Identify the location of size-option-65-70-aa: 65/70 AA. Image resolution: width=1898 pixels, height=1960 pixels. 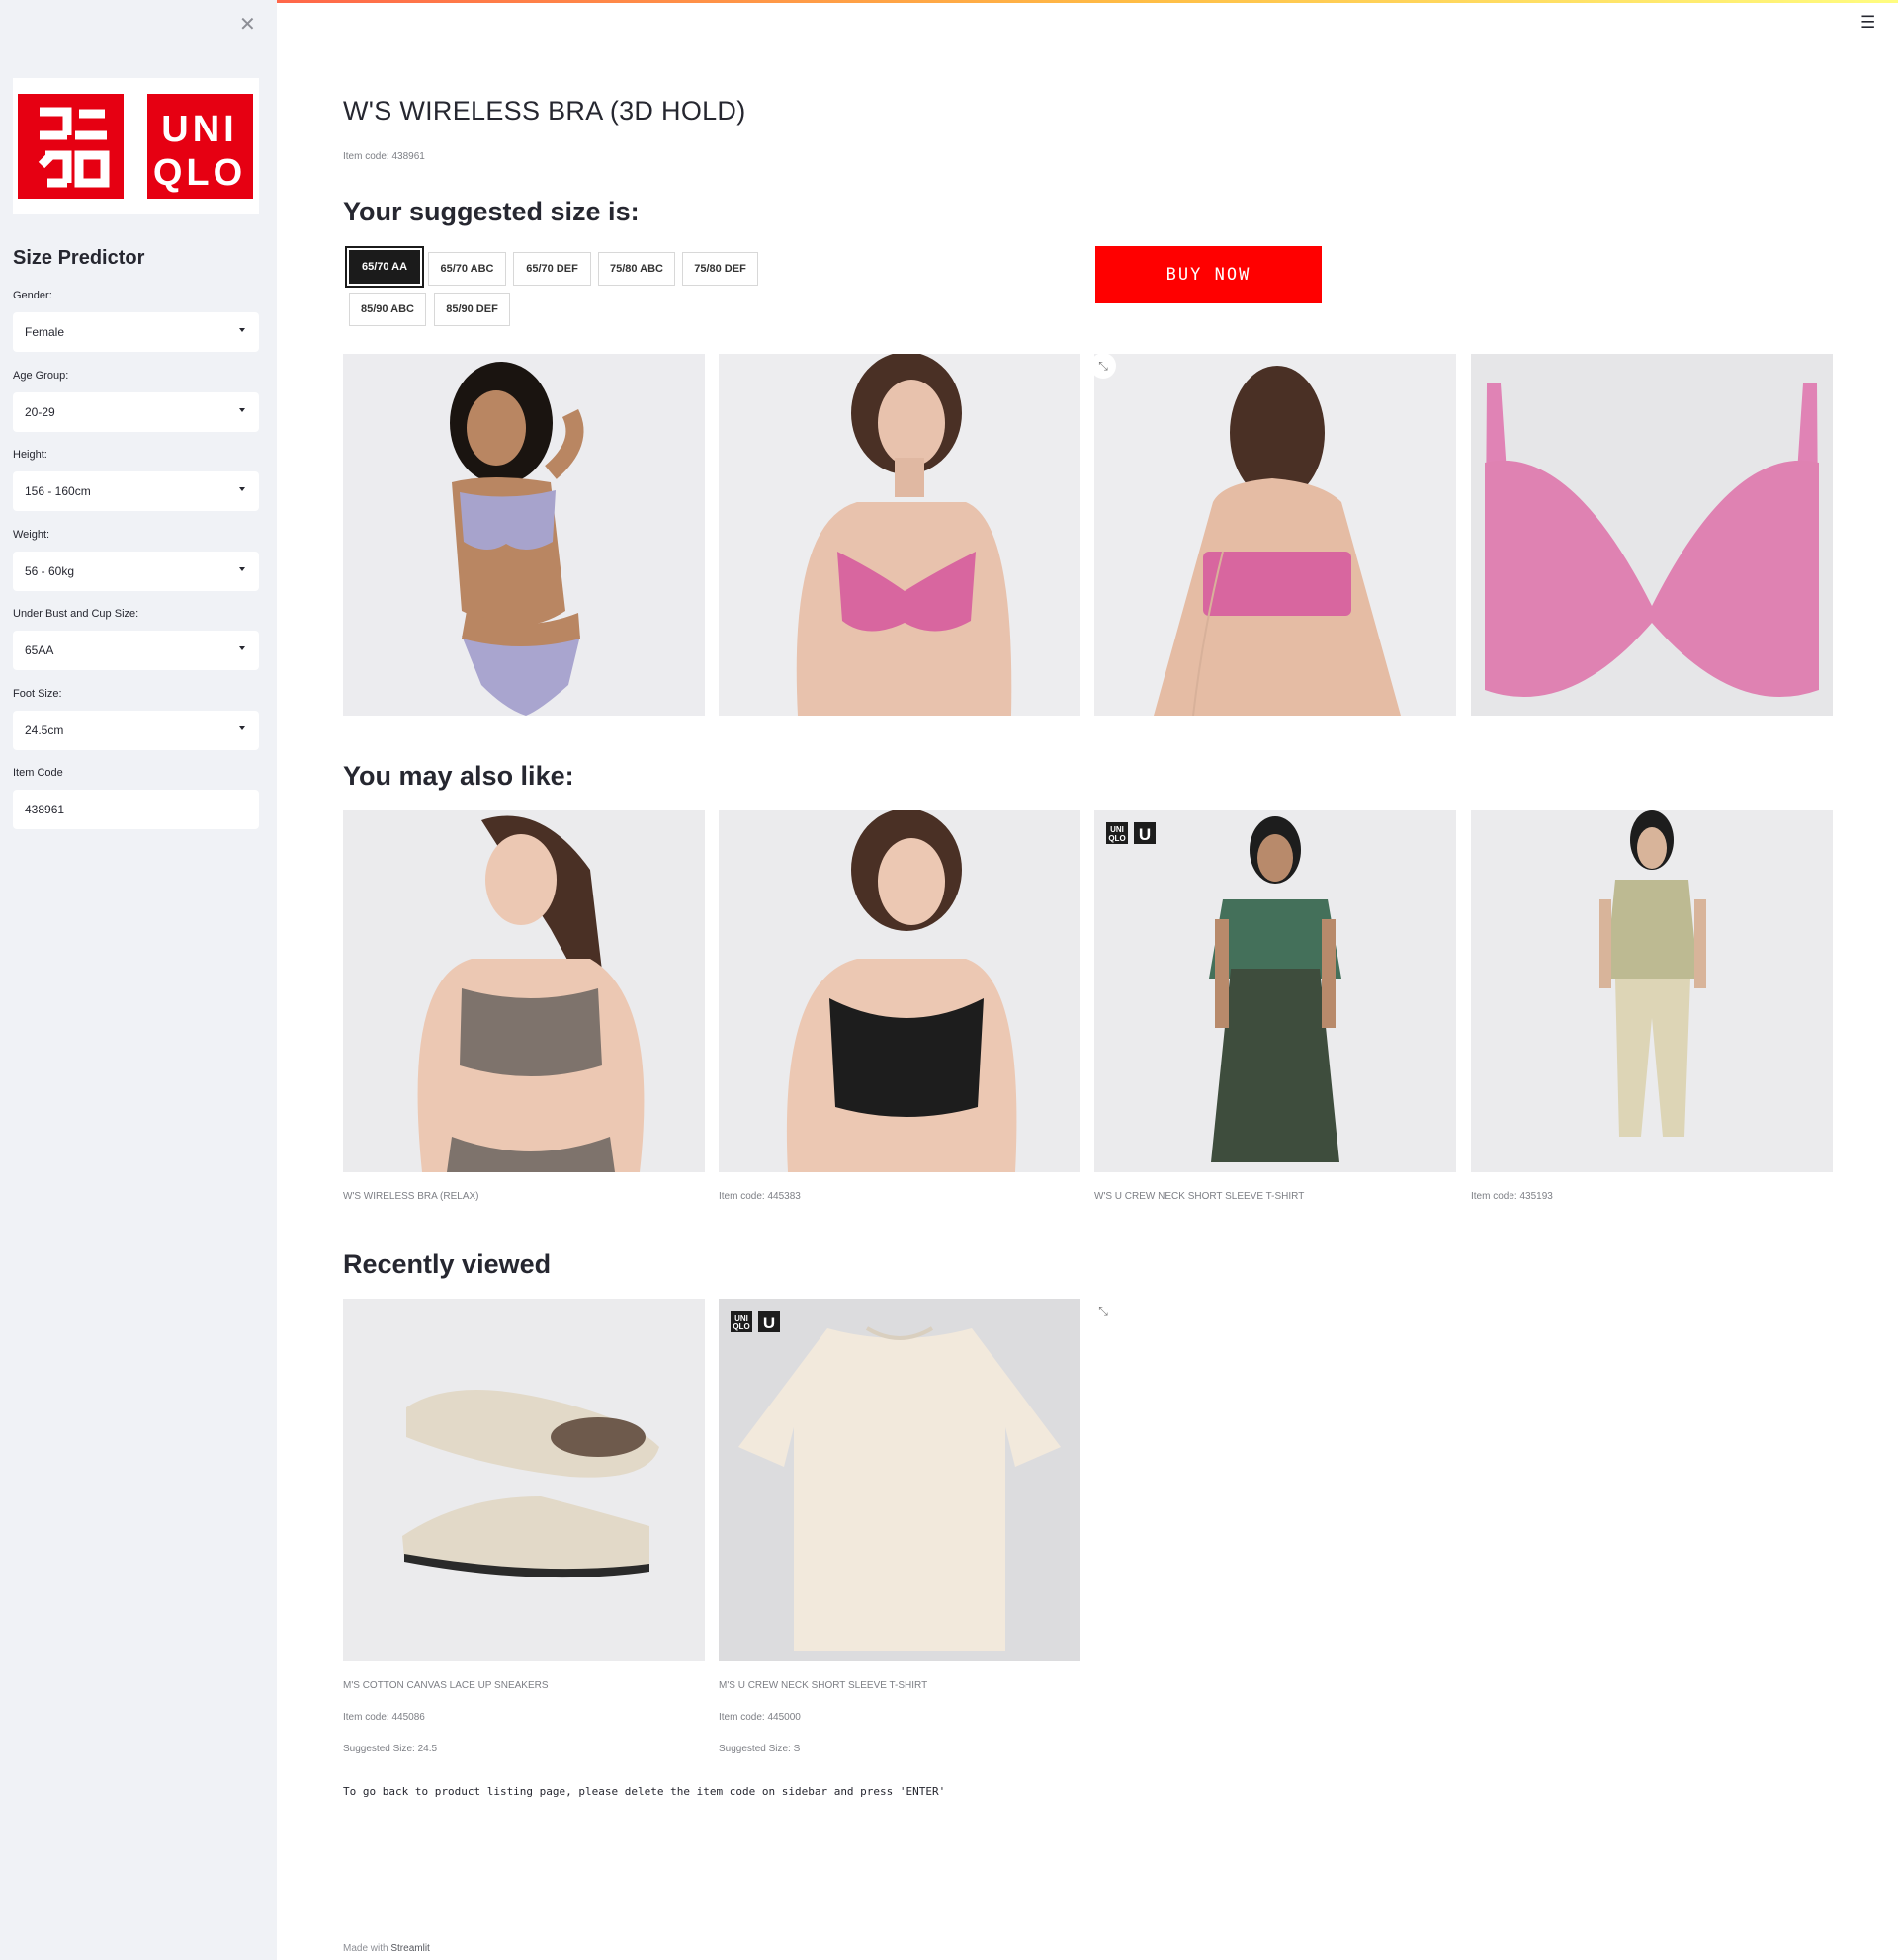
(384, 267).